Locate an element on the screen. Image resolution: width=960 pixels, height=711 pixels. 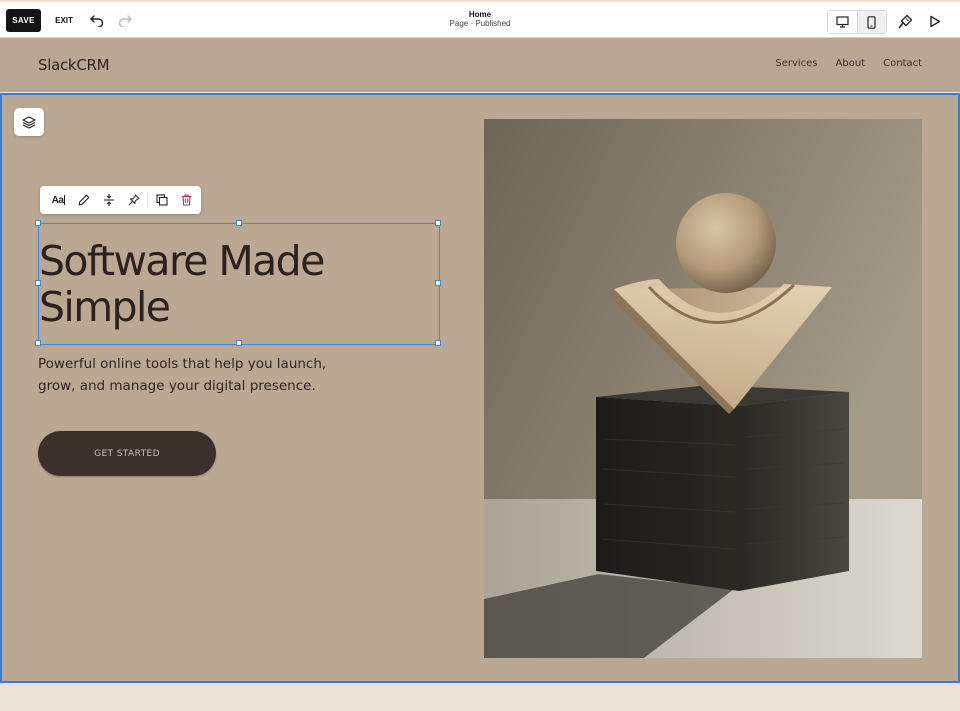
page-status: Page · Published is located at coordinates (480, 23).